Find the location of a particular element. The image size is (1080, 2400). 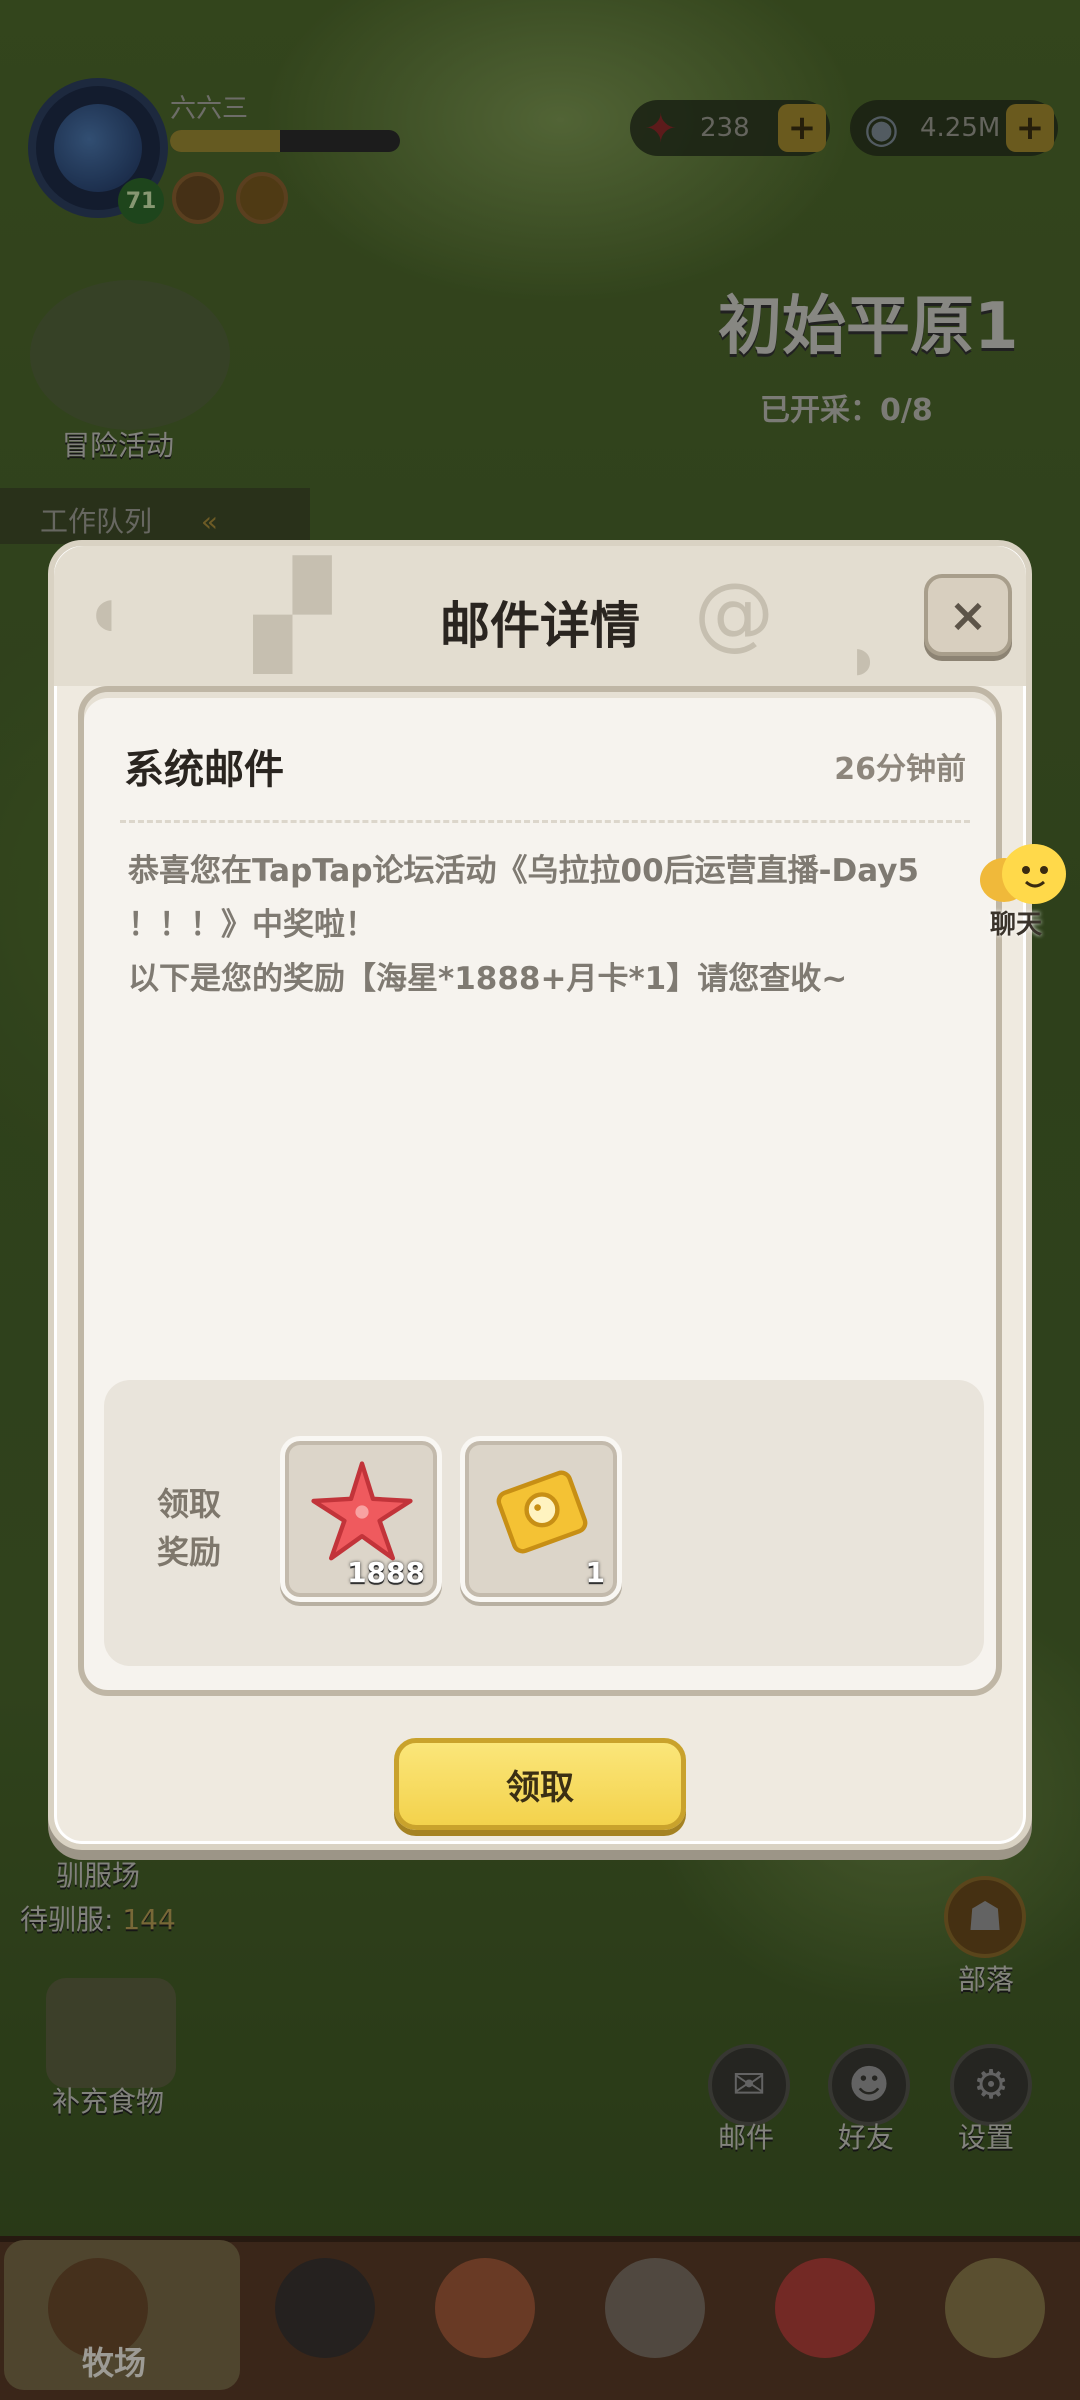

reward-item-monthly-card: 1 is located at coordinates (541, 1519).